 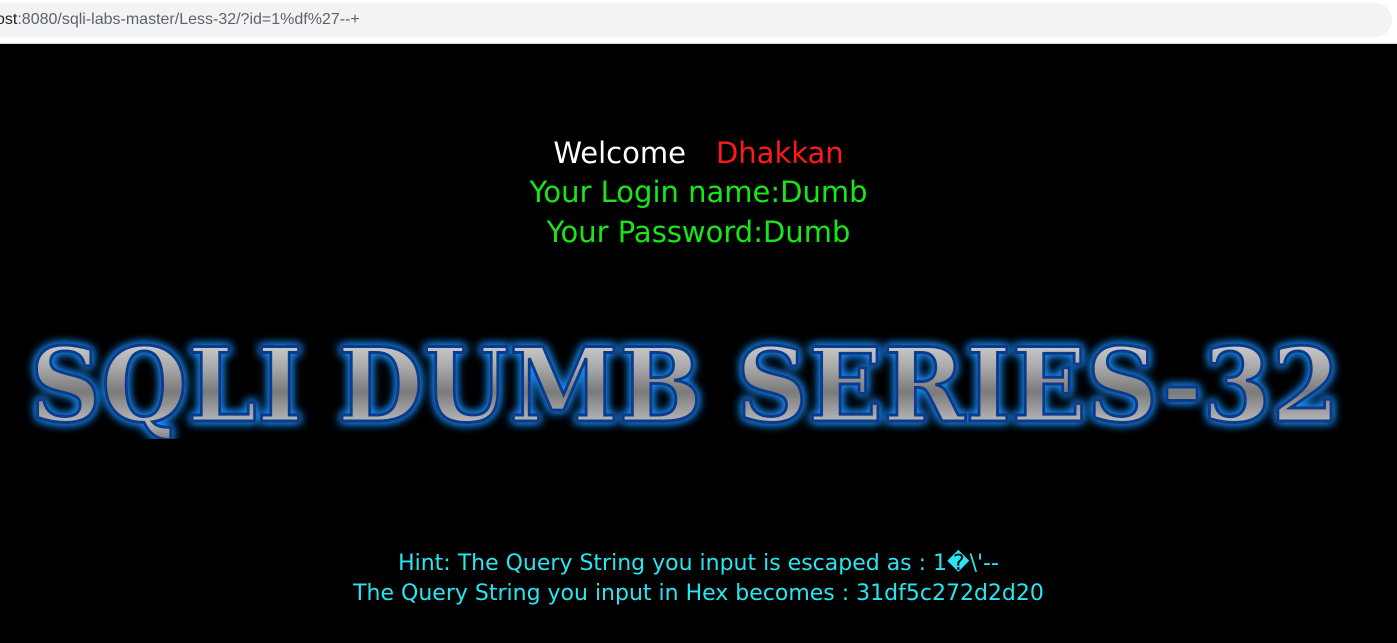 I want to click on url-host: ost, so click(x=9, y=19).